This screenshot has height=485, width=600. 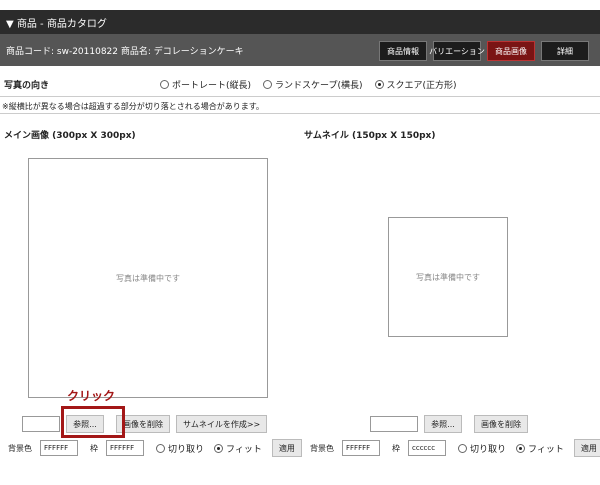 I want to click on main-bg-label: 背景色, so click(x=20, y=448).